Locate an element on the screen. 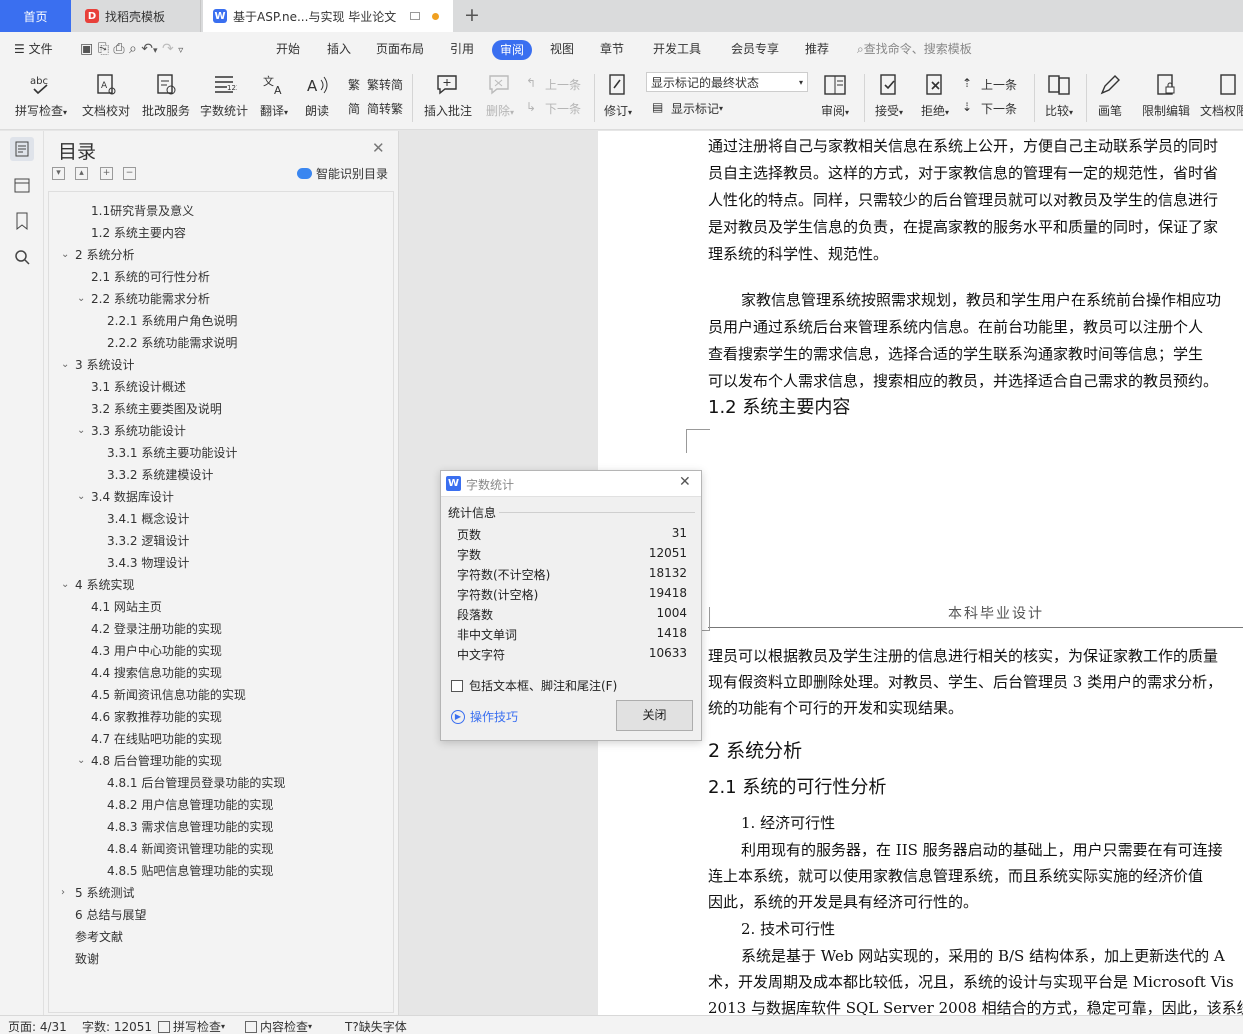  toc-item: 2.1 系统的可行性分析 is located at coordinates (150, 277).